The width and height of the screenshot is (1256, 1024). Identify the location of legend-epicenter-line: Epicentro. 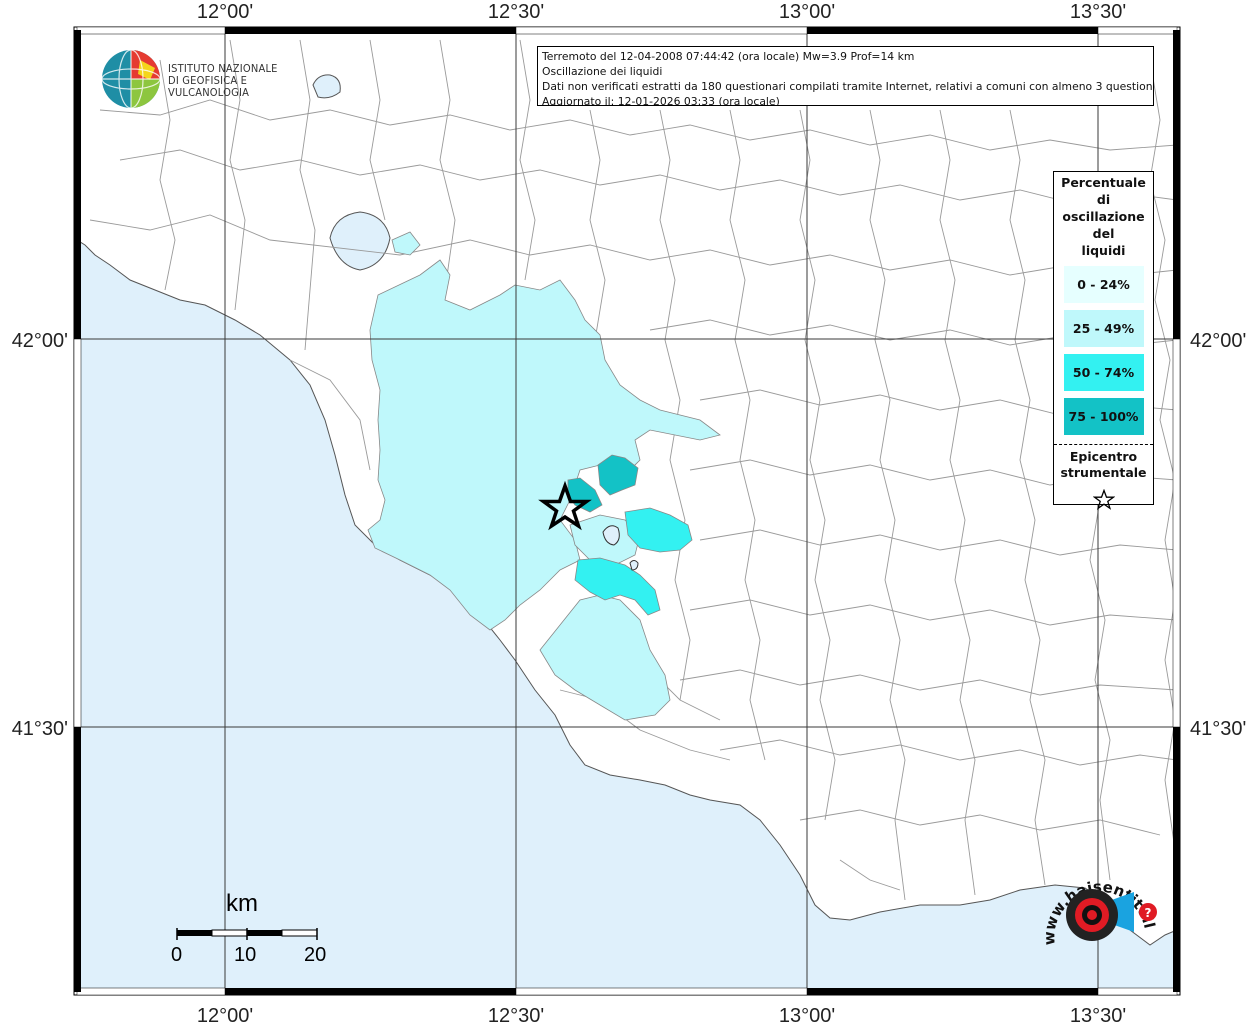
(1103, 456).